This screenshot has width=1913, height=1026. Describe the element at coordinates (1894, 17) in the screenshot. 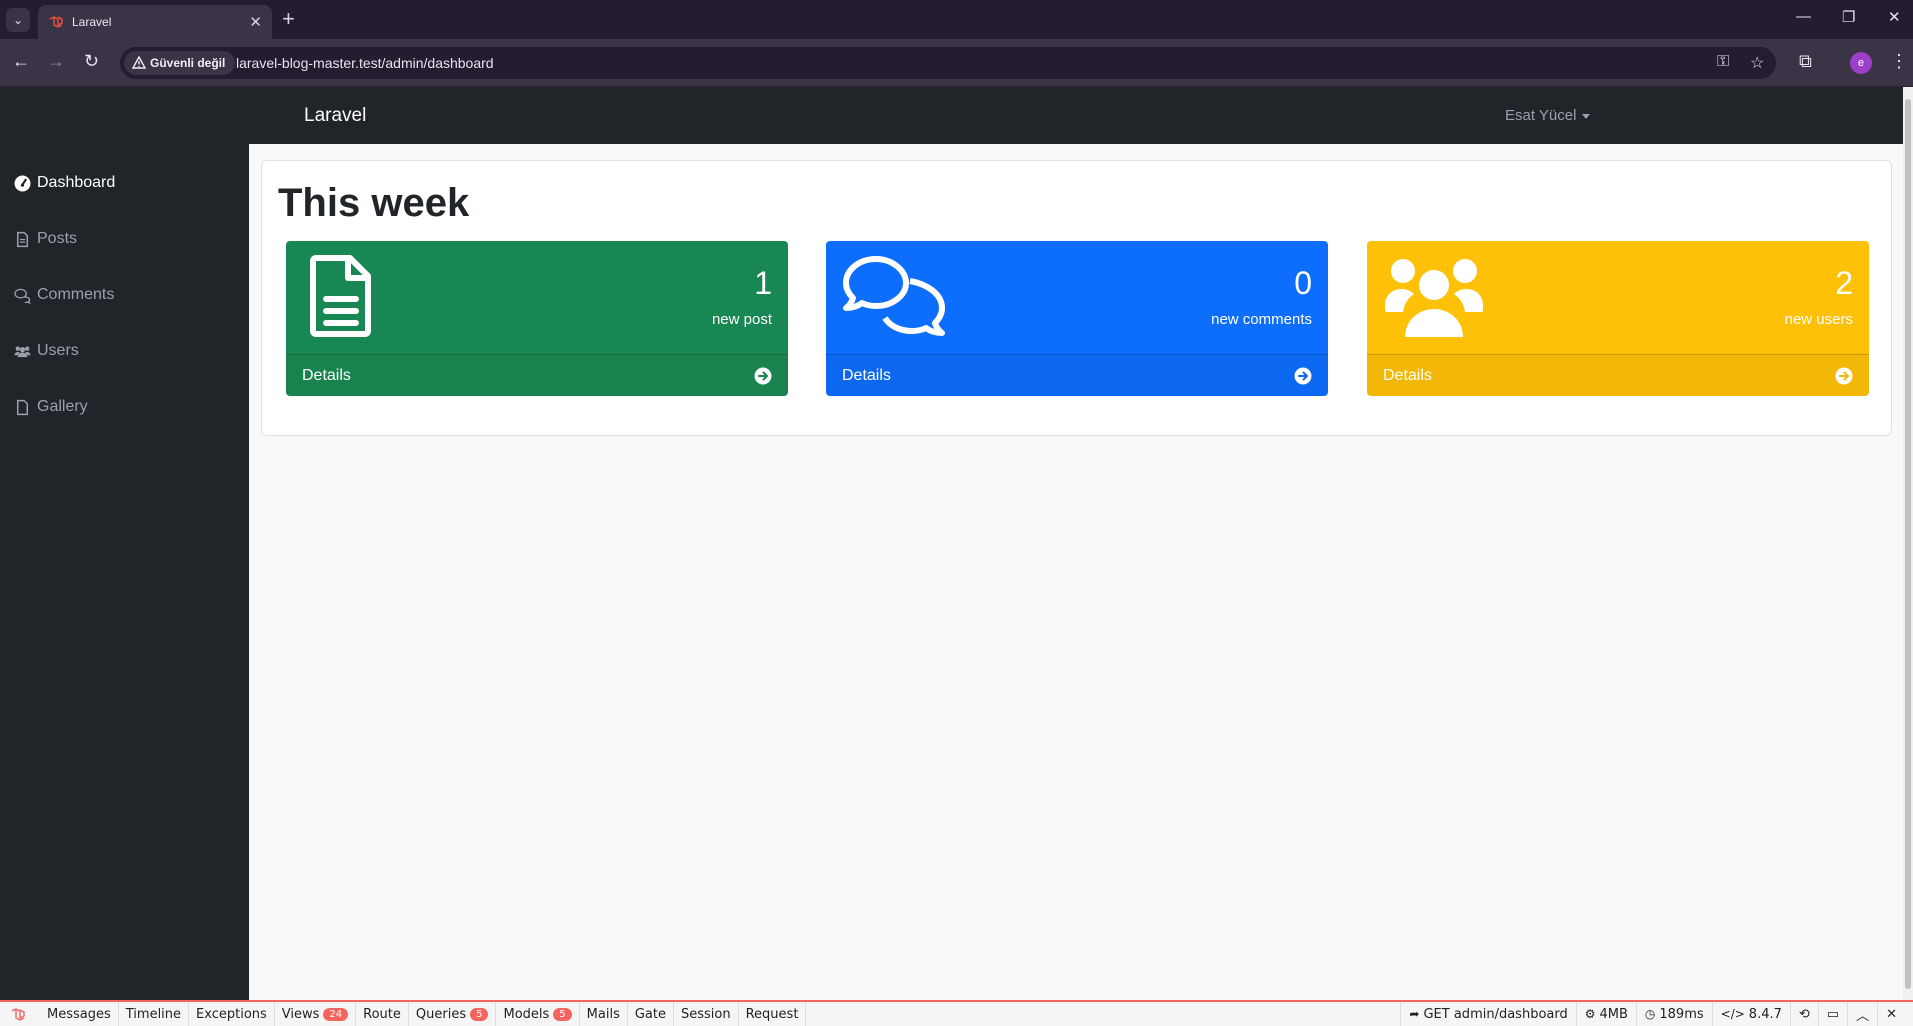

I see `window-close-icon: ✕` at that location.